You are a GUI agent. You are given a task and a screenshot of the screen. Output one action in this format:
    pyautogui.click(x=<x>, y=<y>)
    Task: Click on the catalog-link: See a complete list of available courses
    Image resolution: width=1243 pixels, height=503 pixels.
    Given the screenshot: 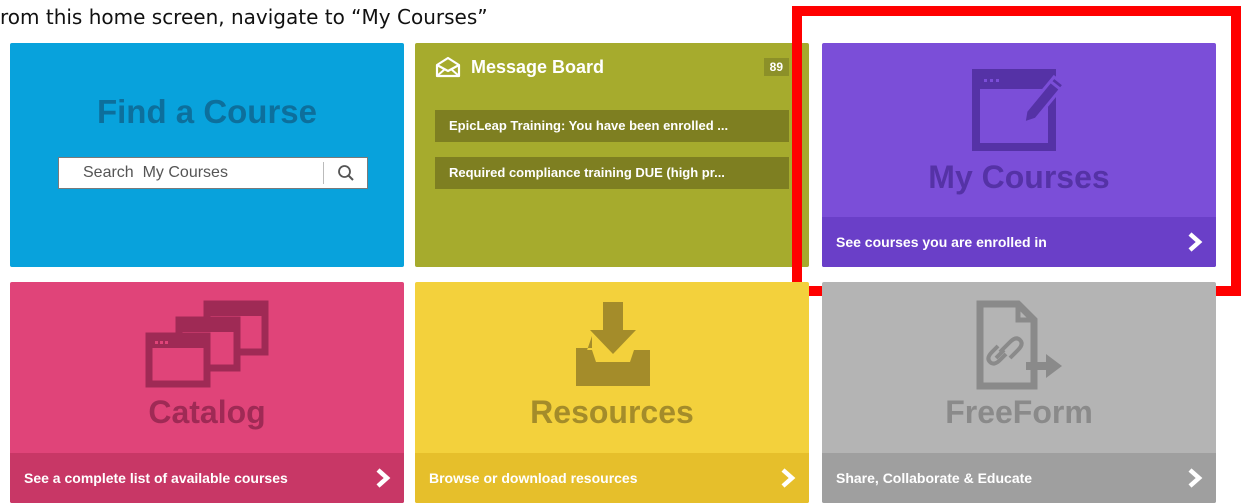 What is the action you would take?
    pyautogui.click(x=207, y=478)
    